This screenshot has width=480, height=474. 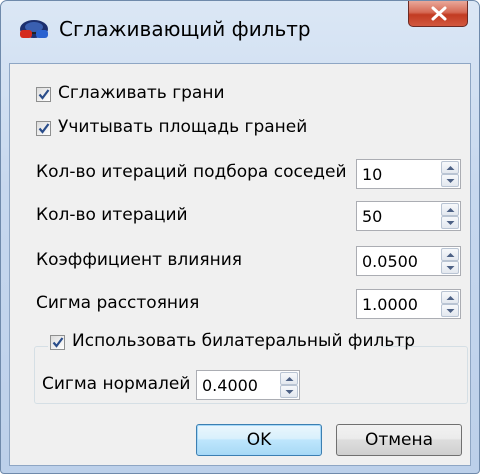 I want to click on neighbor-iterations-label: Кол-во итераций подбора соседей, so click(x=191, y=172).